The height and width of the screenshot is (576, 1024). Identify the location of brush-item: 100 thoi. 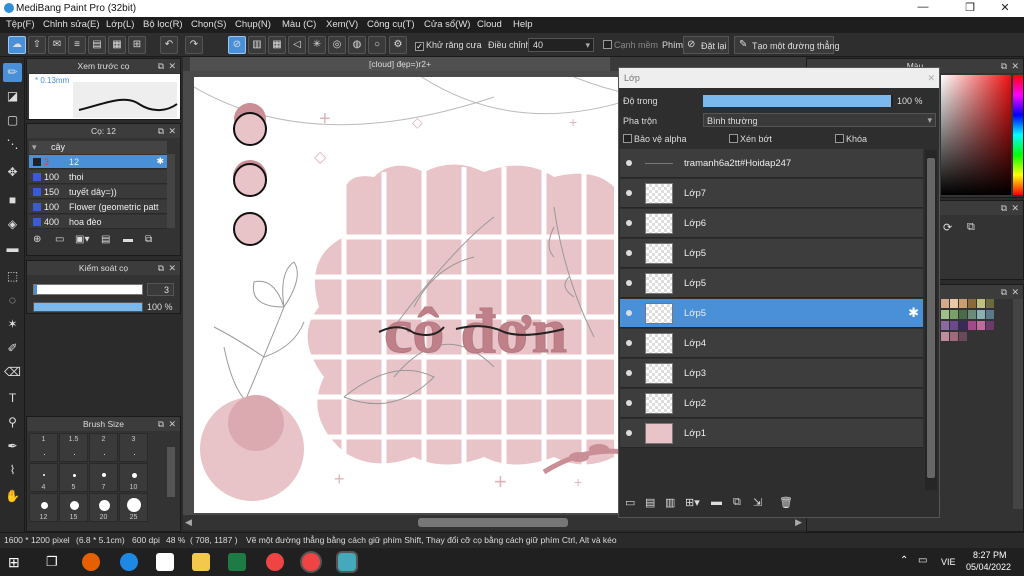
(98, 177).